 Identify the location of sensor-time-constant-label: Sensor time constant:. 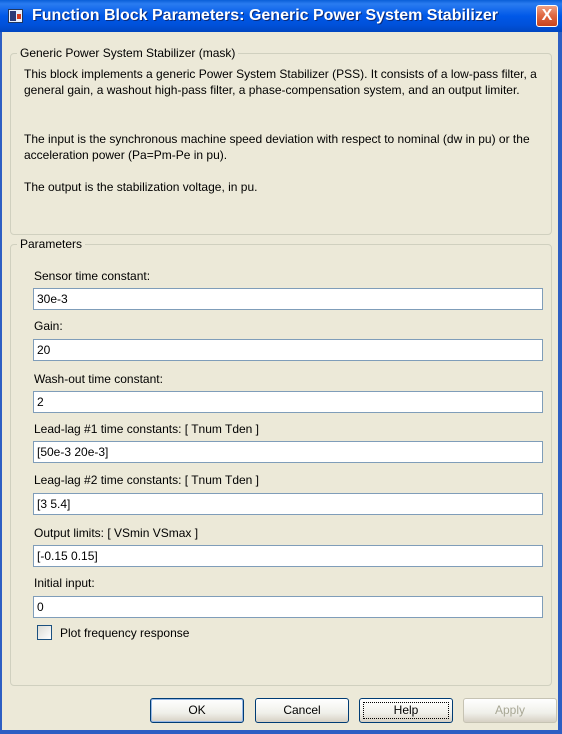
(92, 276).